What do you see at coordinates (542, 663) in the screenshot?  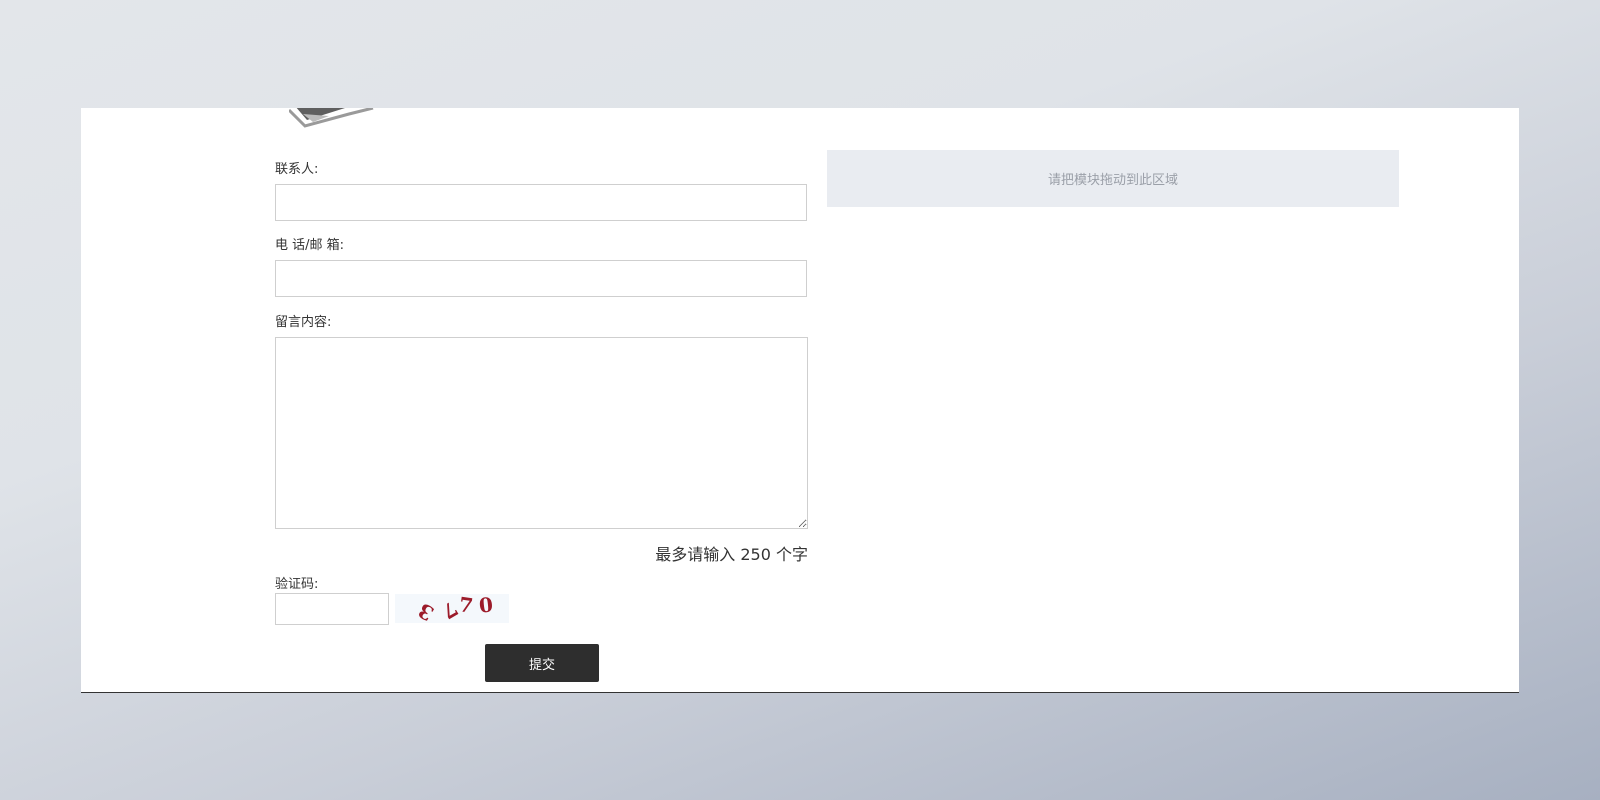 I see `submit-button: 提交` at bounding box center [542, 663].